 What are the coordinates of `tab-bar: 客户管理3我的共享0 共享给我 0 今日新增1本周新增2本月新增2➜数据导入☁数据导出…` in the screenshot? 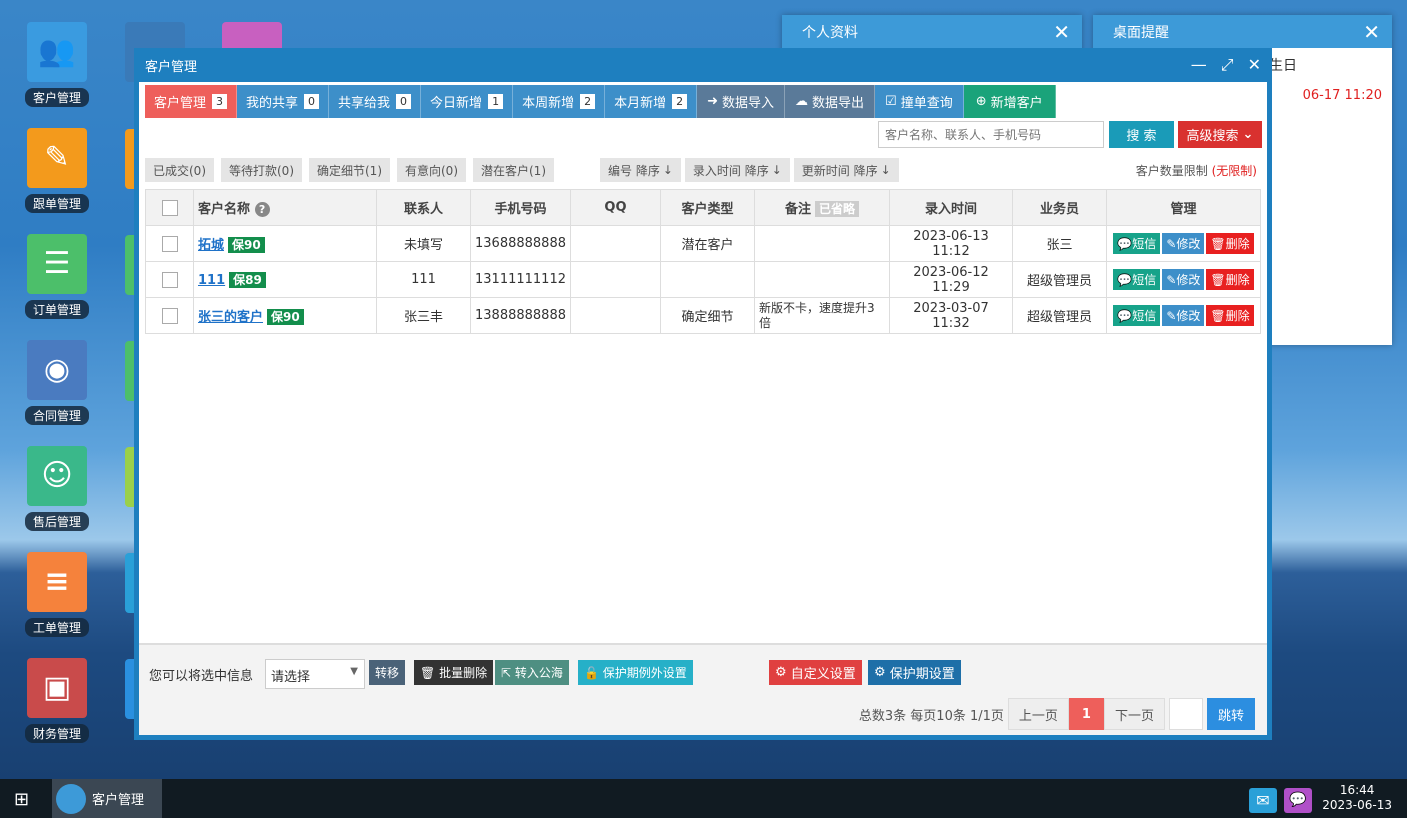 It's located at (600, 101).